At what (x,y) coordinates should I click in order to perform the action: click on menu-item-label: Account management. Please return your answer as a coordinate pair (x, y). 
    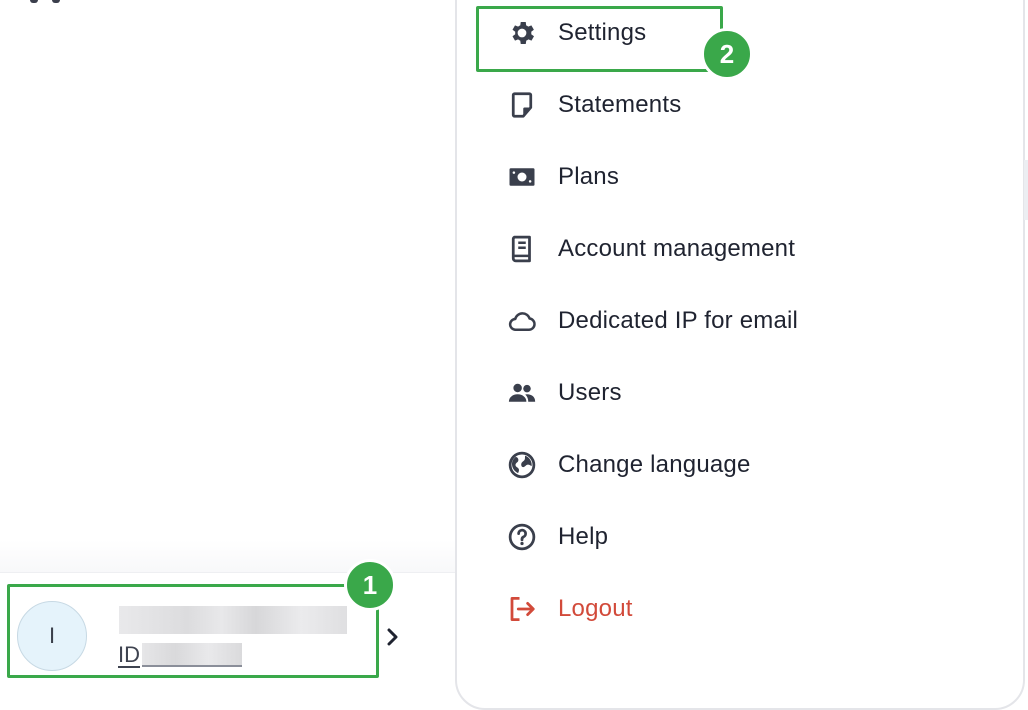
    Looking at the image, I should click on (677, 248).